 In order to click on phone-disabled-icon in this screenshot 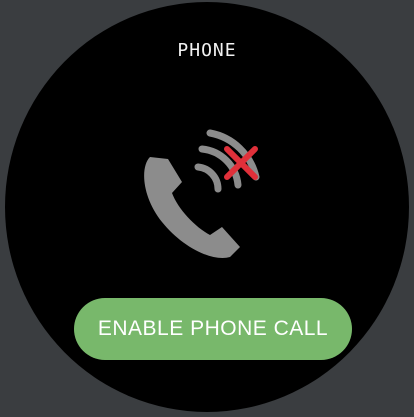, I will do `click(202, 193)`.